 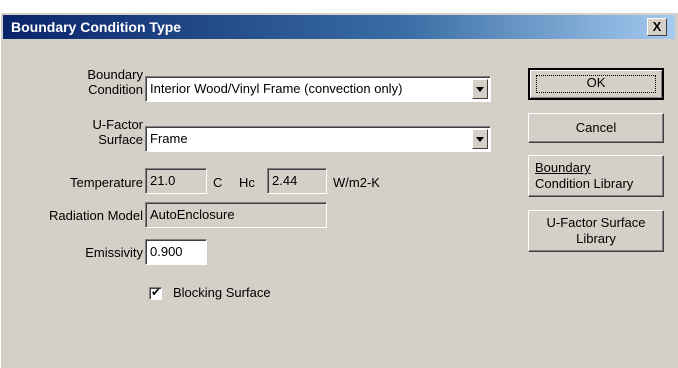 What do you see at coordinates (236, 215) in the screenshot?
I see `radiation-model-field: AutoEnclosure` at bounding box center [236, 215].